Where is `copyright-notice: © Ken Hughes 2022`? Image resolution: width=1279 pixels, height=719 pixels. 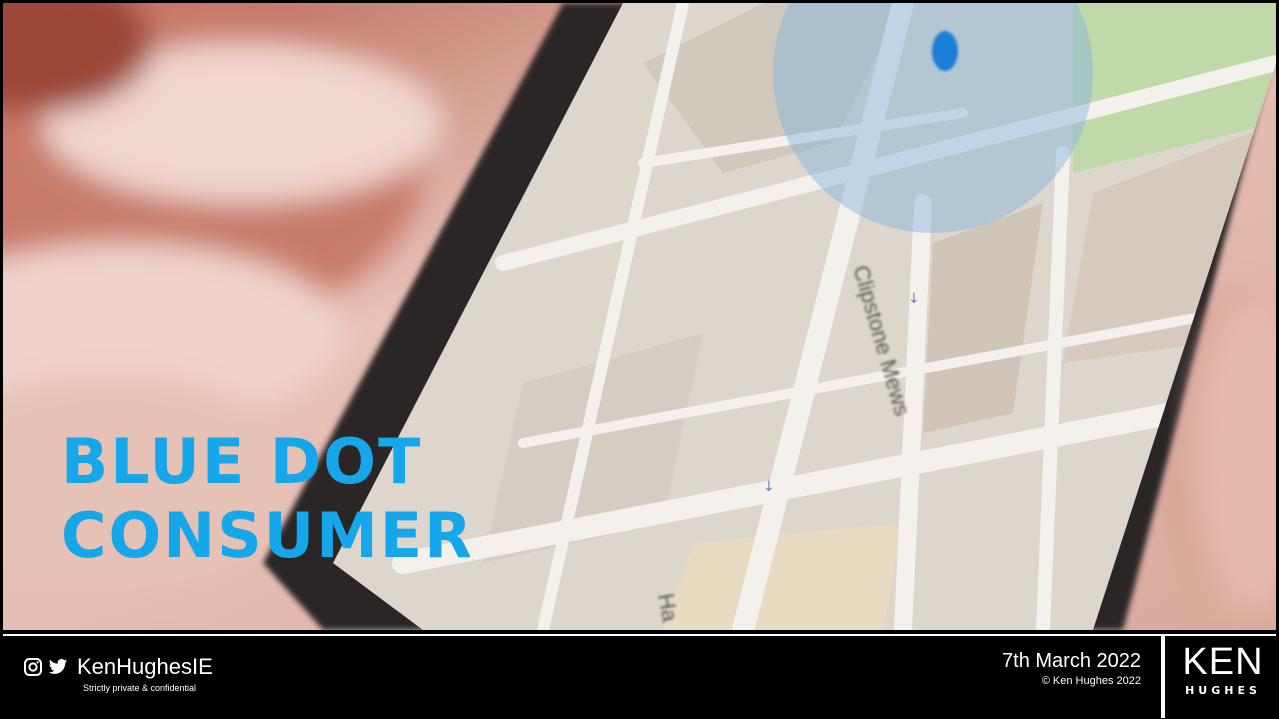 copyright-notice: © Ken Hughes 2022 is located at coordinates (1091, 681).